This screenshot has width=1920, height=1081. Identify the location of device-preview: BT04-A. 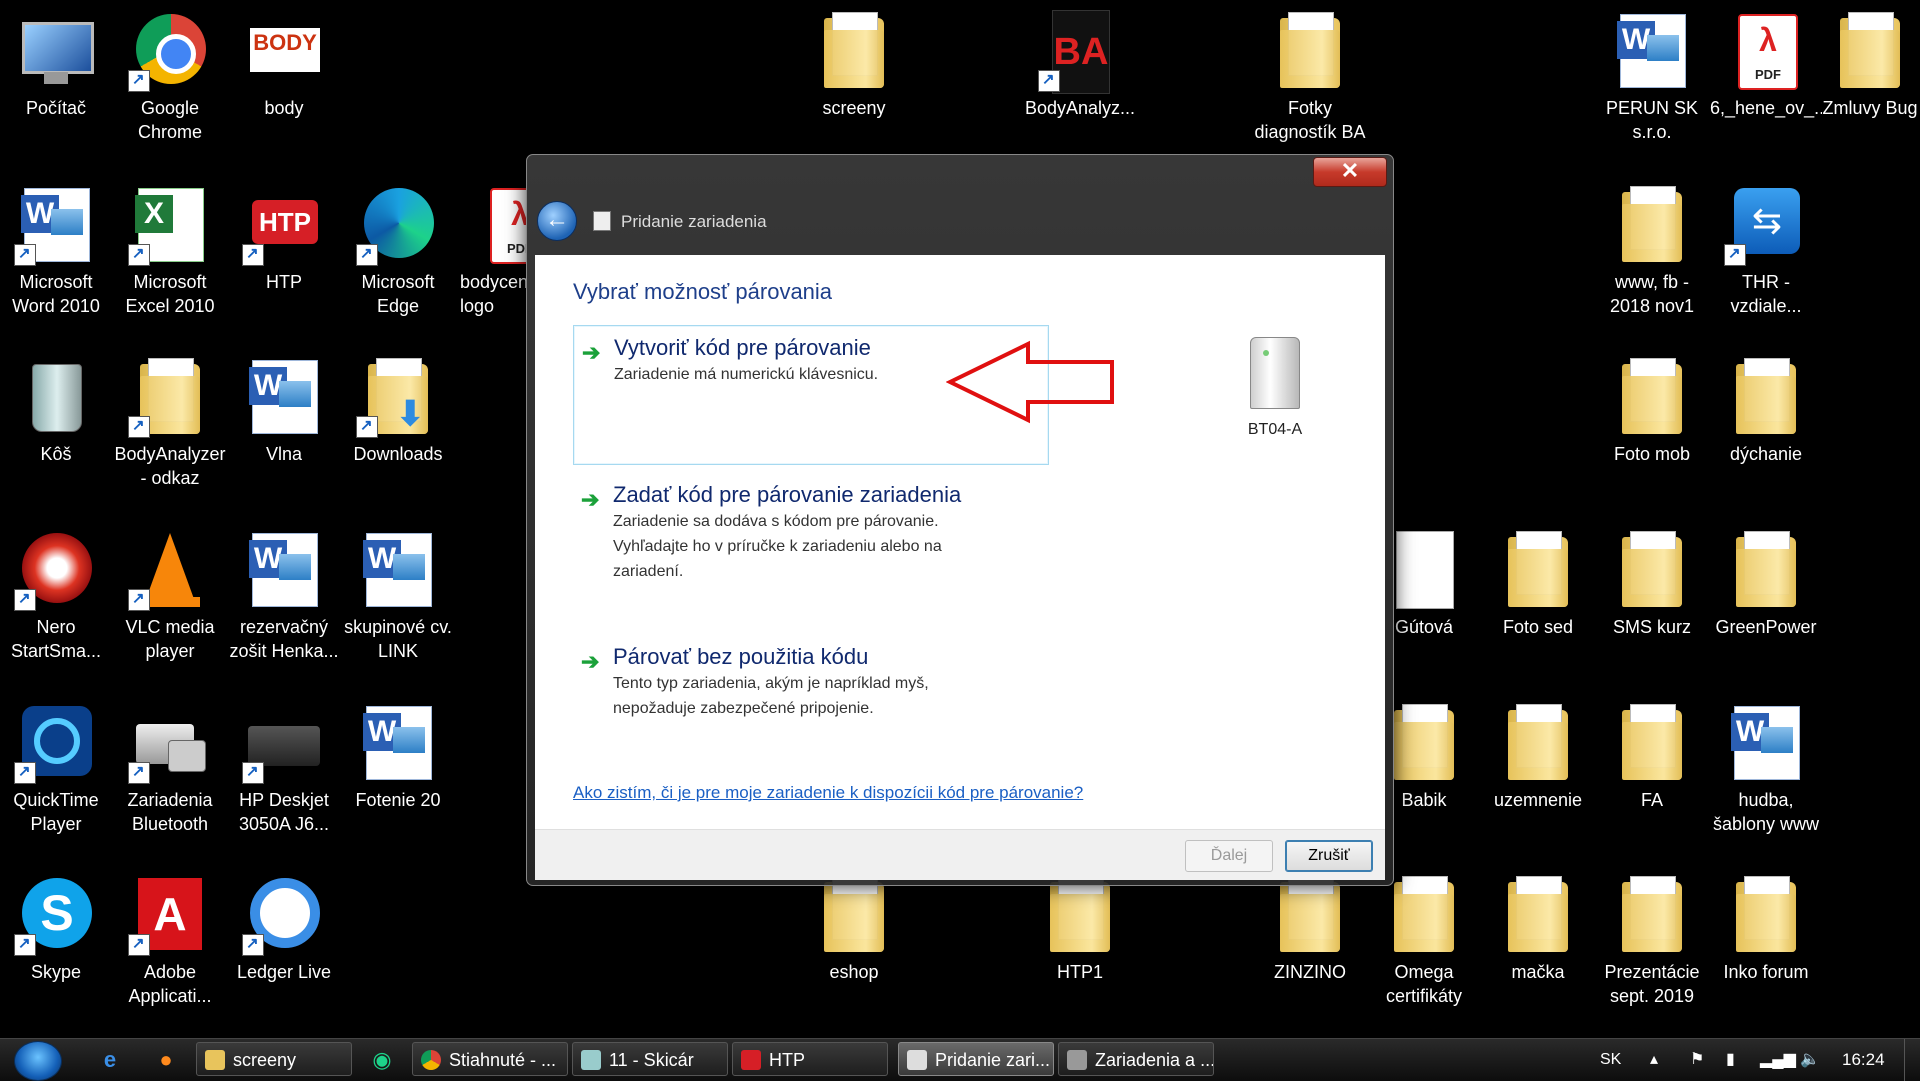
(1275, 388).